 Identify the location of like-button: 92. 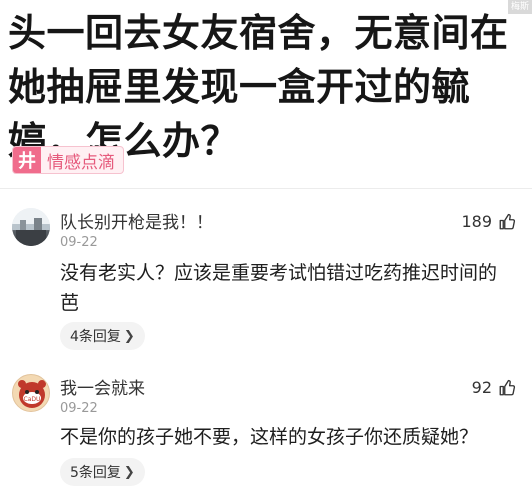
(494, 387).